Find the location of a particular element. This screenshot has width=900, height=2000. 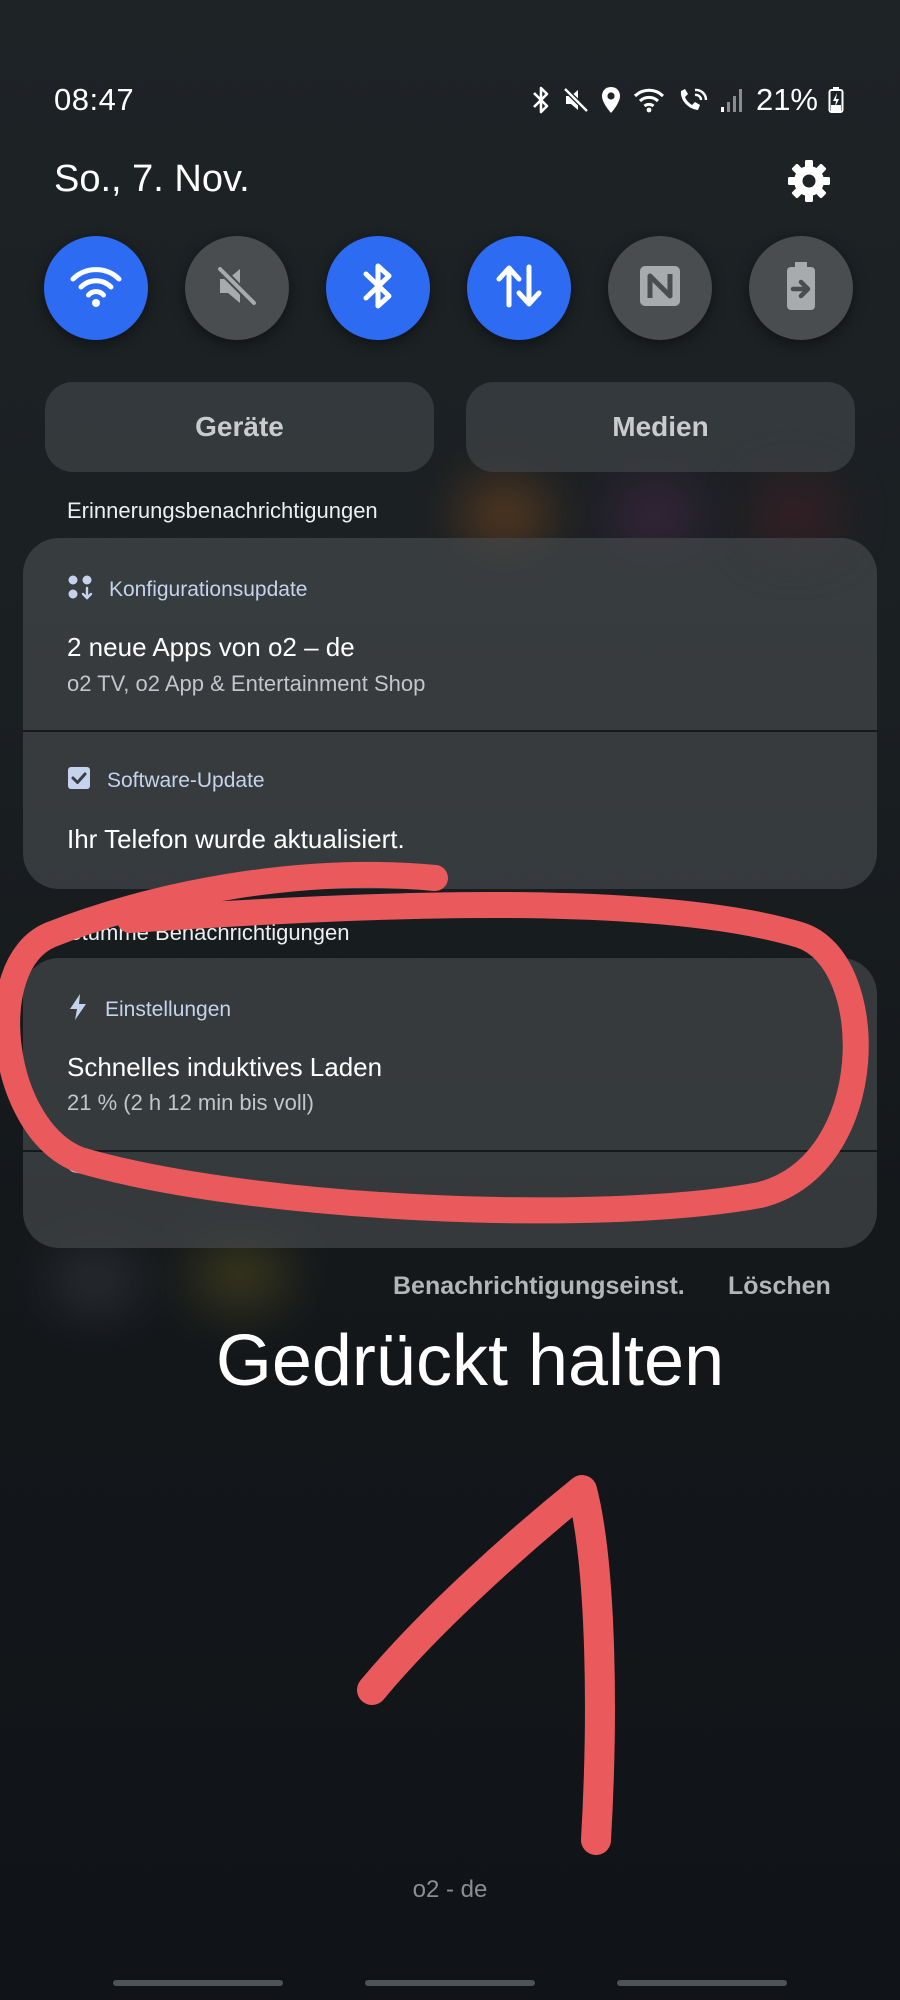

power-share-icon is located at coordinates (801, 288).